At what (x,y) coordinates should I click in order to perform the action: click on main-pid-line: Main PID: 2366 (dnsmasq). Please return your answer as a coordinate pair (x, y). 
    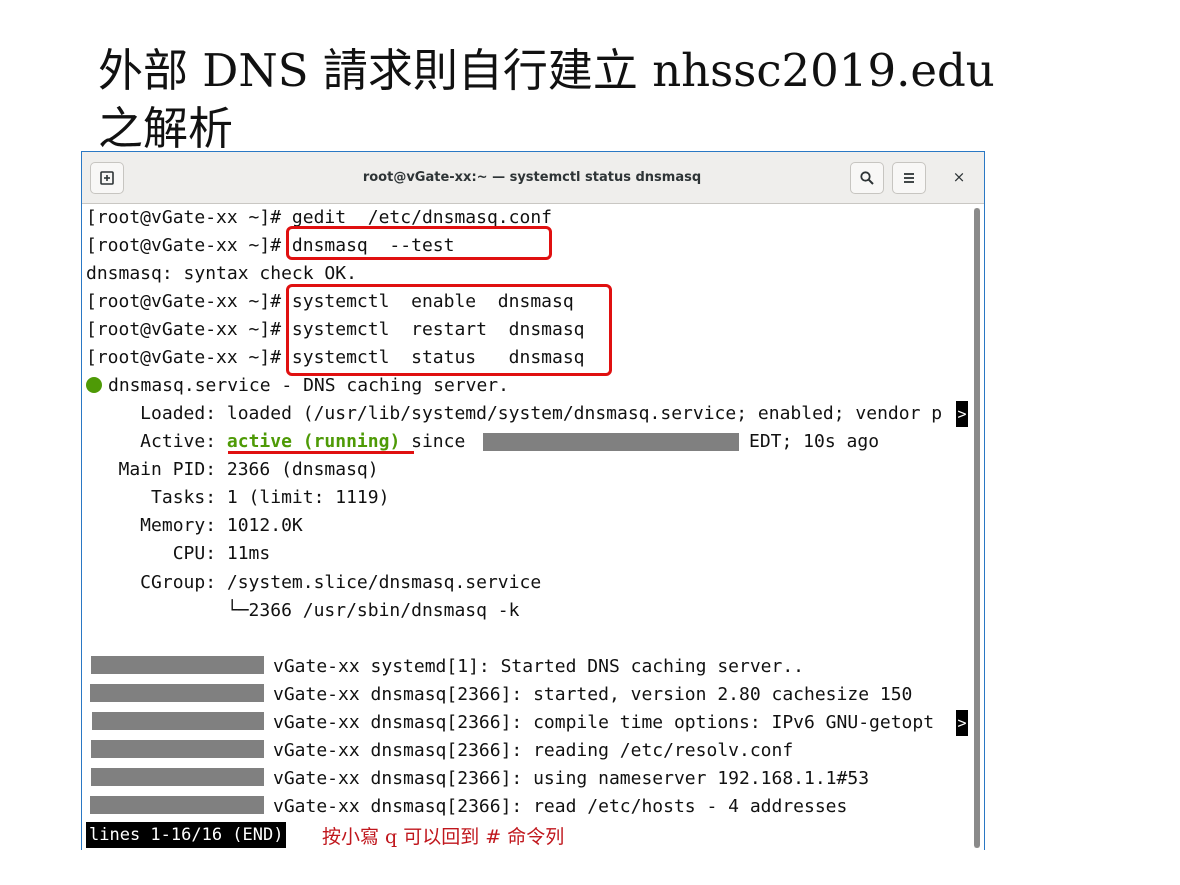
    Looking at the image, I should click on (232, 469).